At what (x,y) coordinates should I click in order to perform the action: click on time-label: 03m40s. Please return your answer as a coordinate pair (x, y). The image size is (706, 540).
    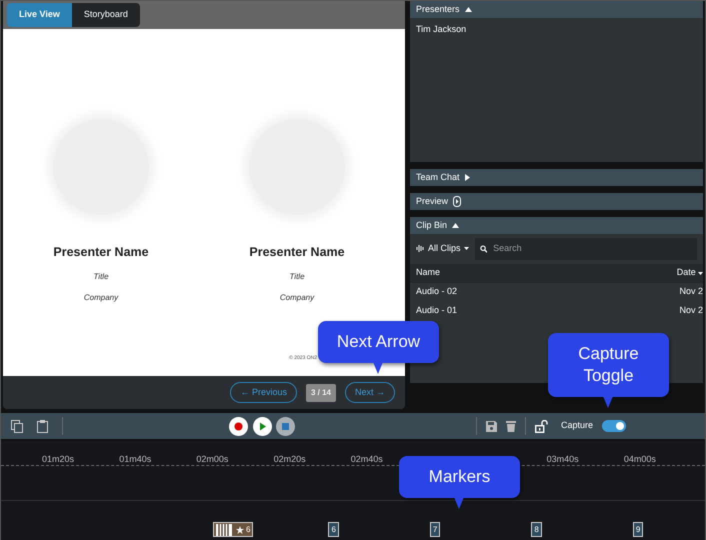
    Looking at the image, I should click on (563, 459).